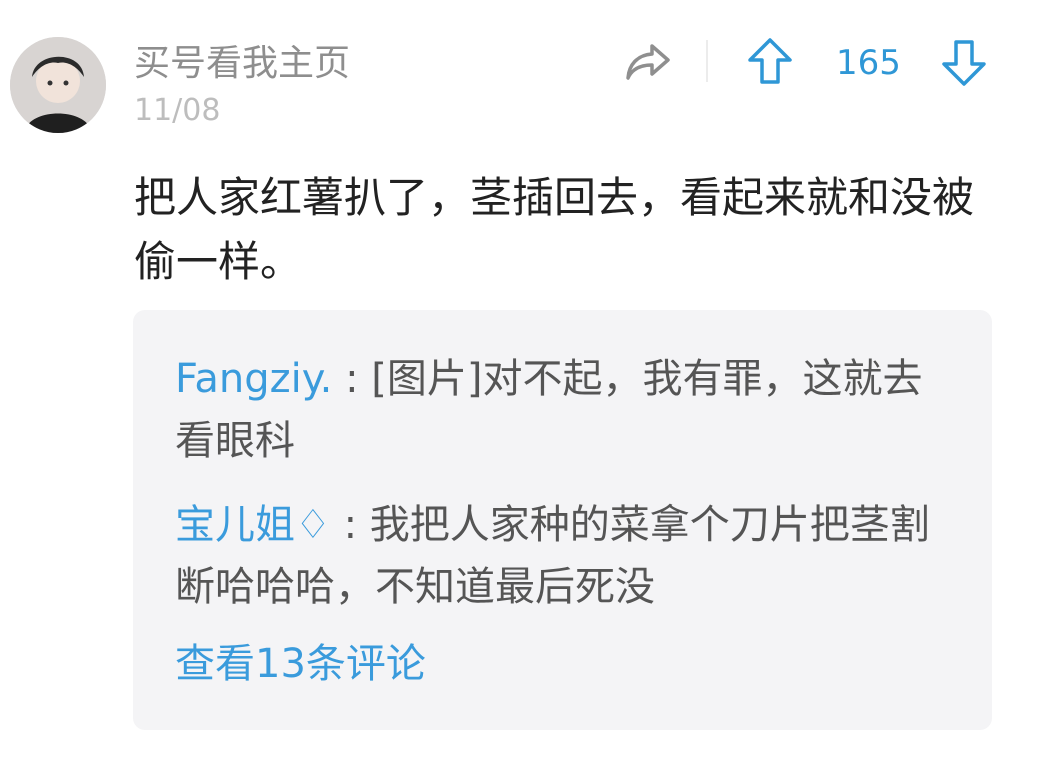  What do you see at coordinates (554, 229) in the screenshot?
I see `post-text: 把人家红薯扒了，茎插回去，看起来就和没被偷一样。` at bounding box center [554, 229].